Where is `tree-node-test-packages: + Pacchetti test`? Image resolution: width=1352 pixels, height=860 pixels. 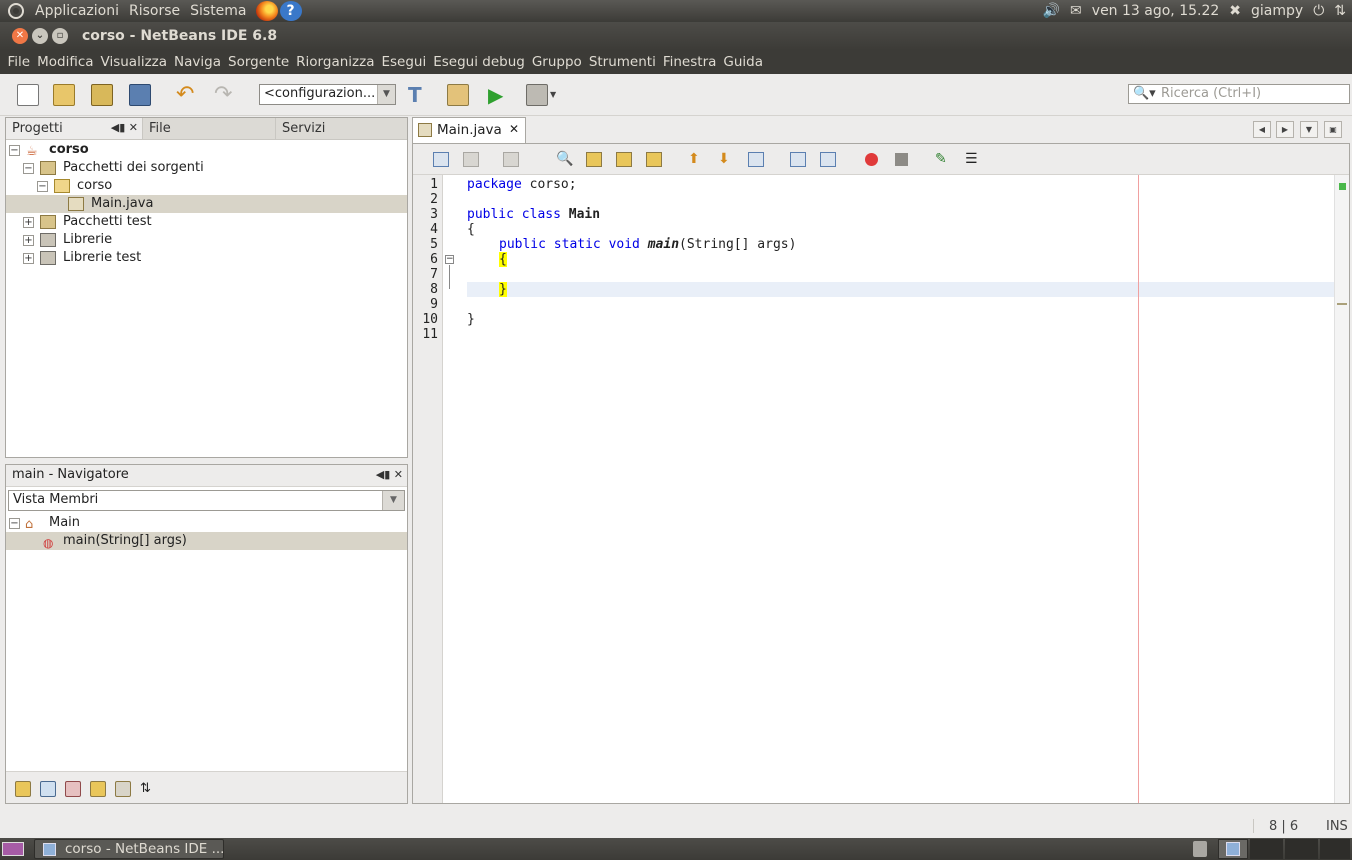
tree-node-test-packages: + Pacchetti test is located at coordinates (206, 222).